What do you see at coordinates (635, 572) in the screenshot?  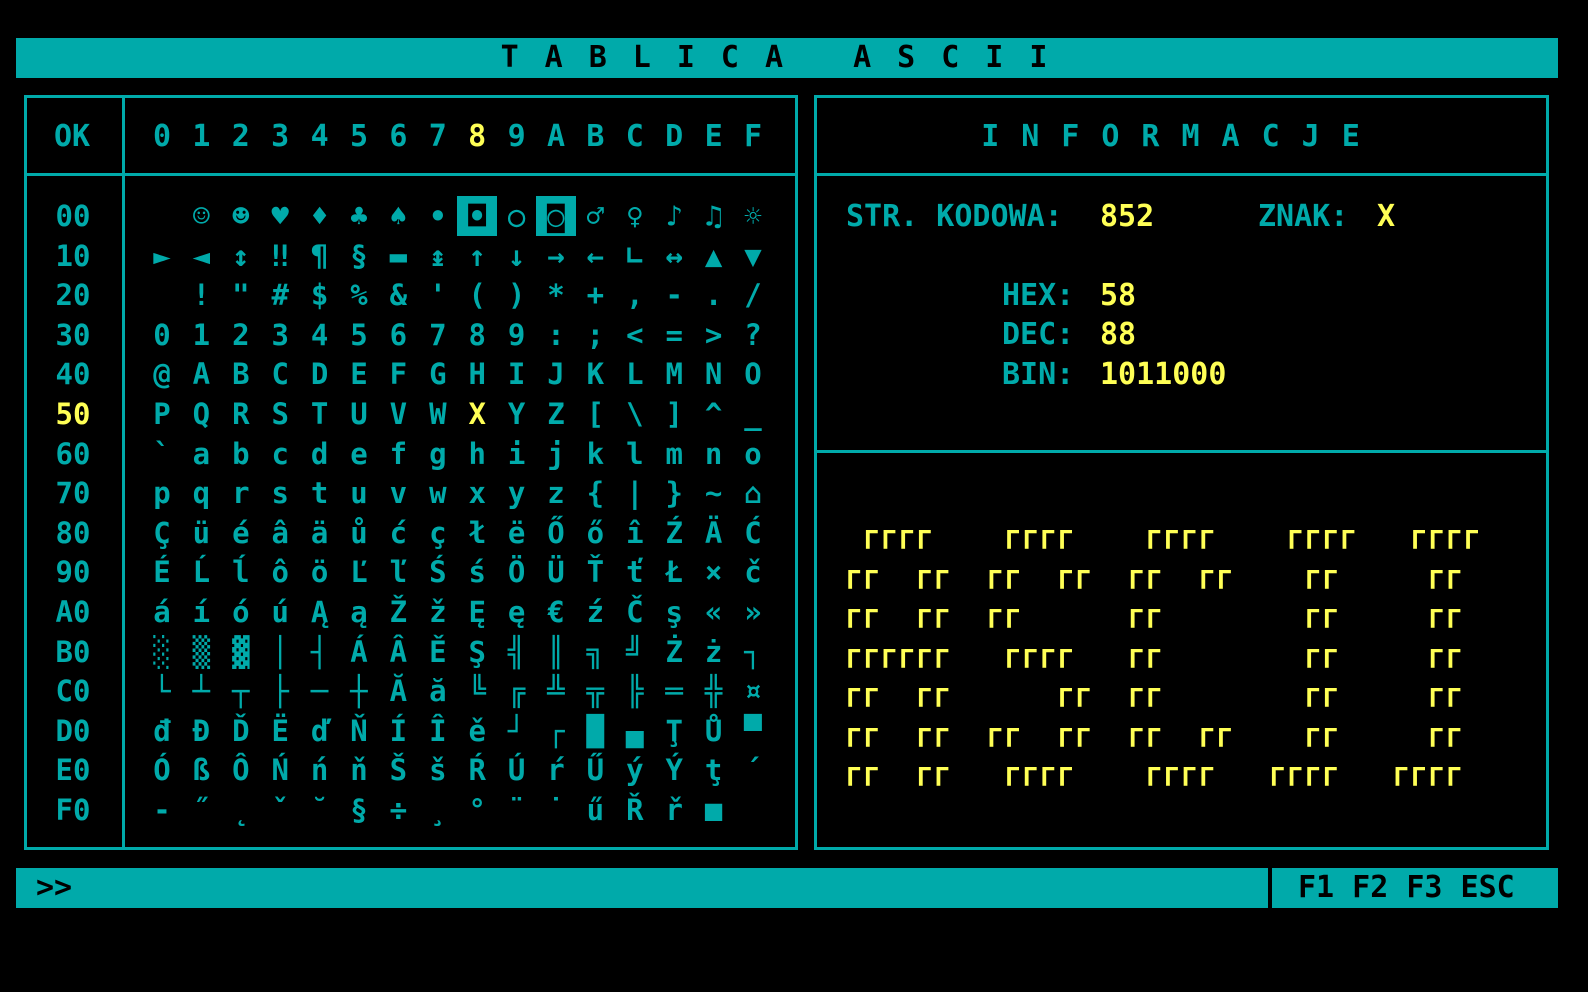 I see `char-cell: ť` at bounding box center [635, 572].